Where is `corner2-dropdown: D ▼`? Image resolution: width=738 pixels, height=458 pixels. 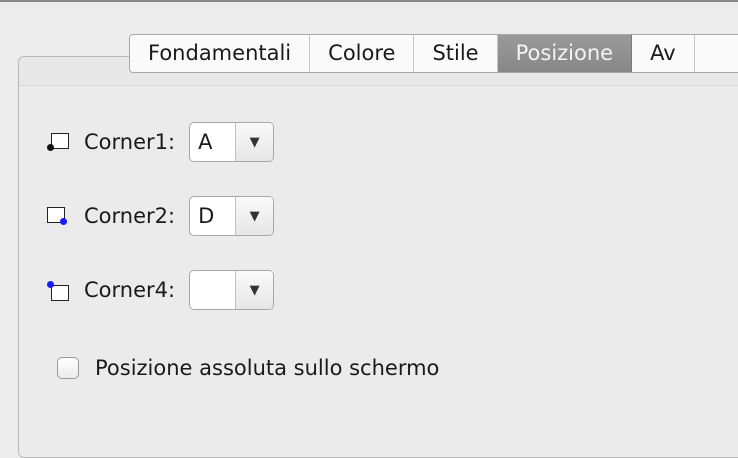
corner2-dropdown: D ▼ is located at coordinates (232, 216).